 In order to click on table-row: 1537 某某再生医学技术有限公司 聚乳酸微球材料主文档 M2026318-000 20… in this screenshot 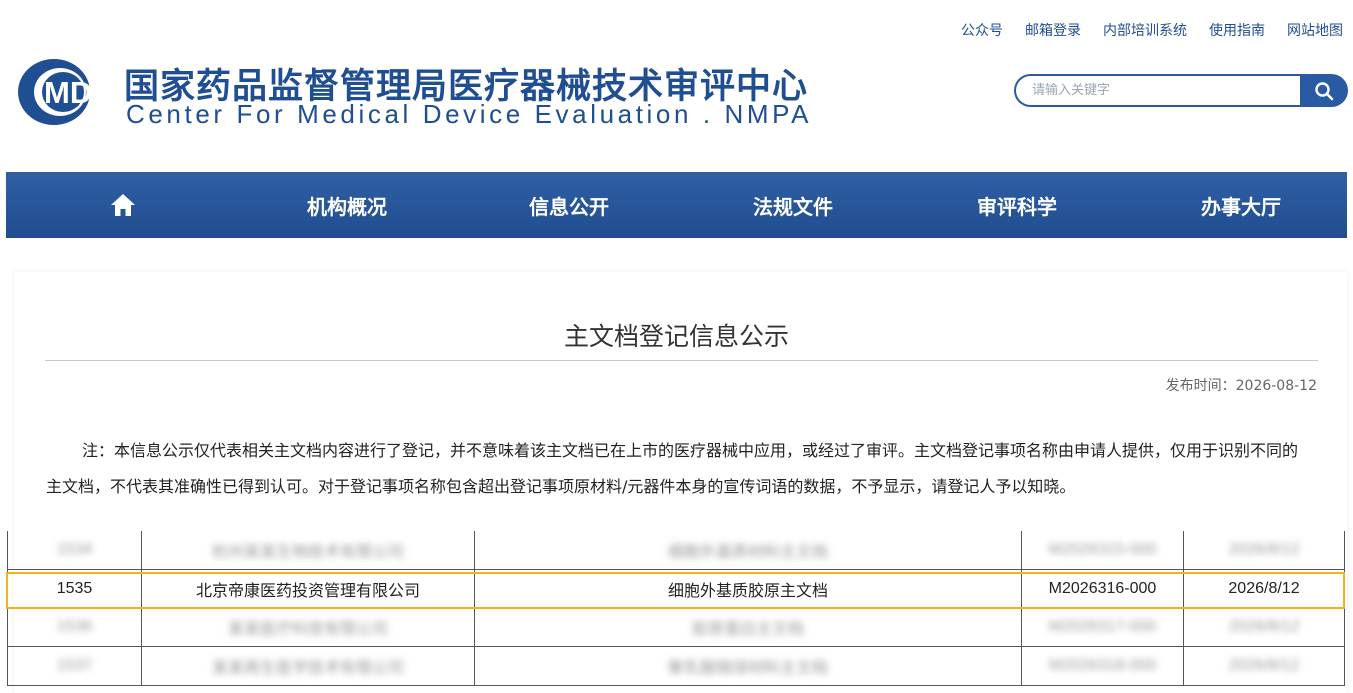, I will do `click(676, 666)`.